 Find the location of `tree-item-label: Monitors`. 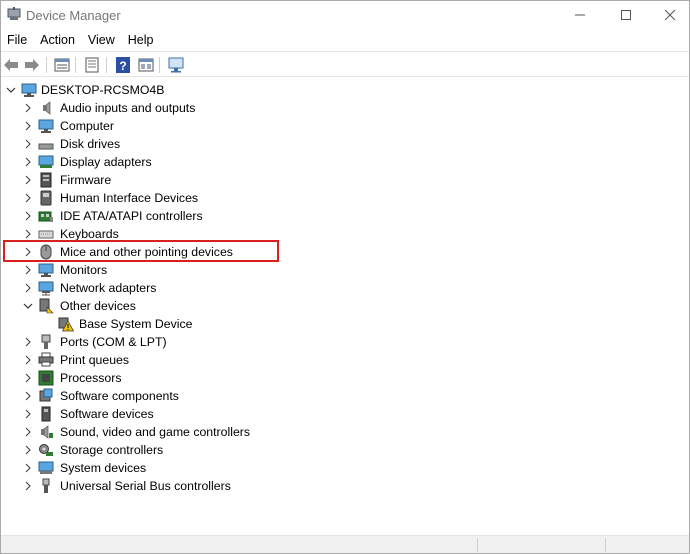

tree-item-label: Monitors is located at coordinates (84, 270).